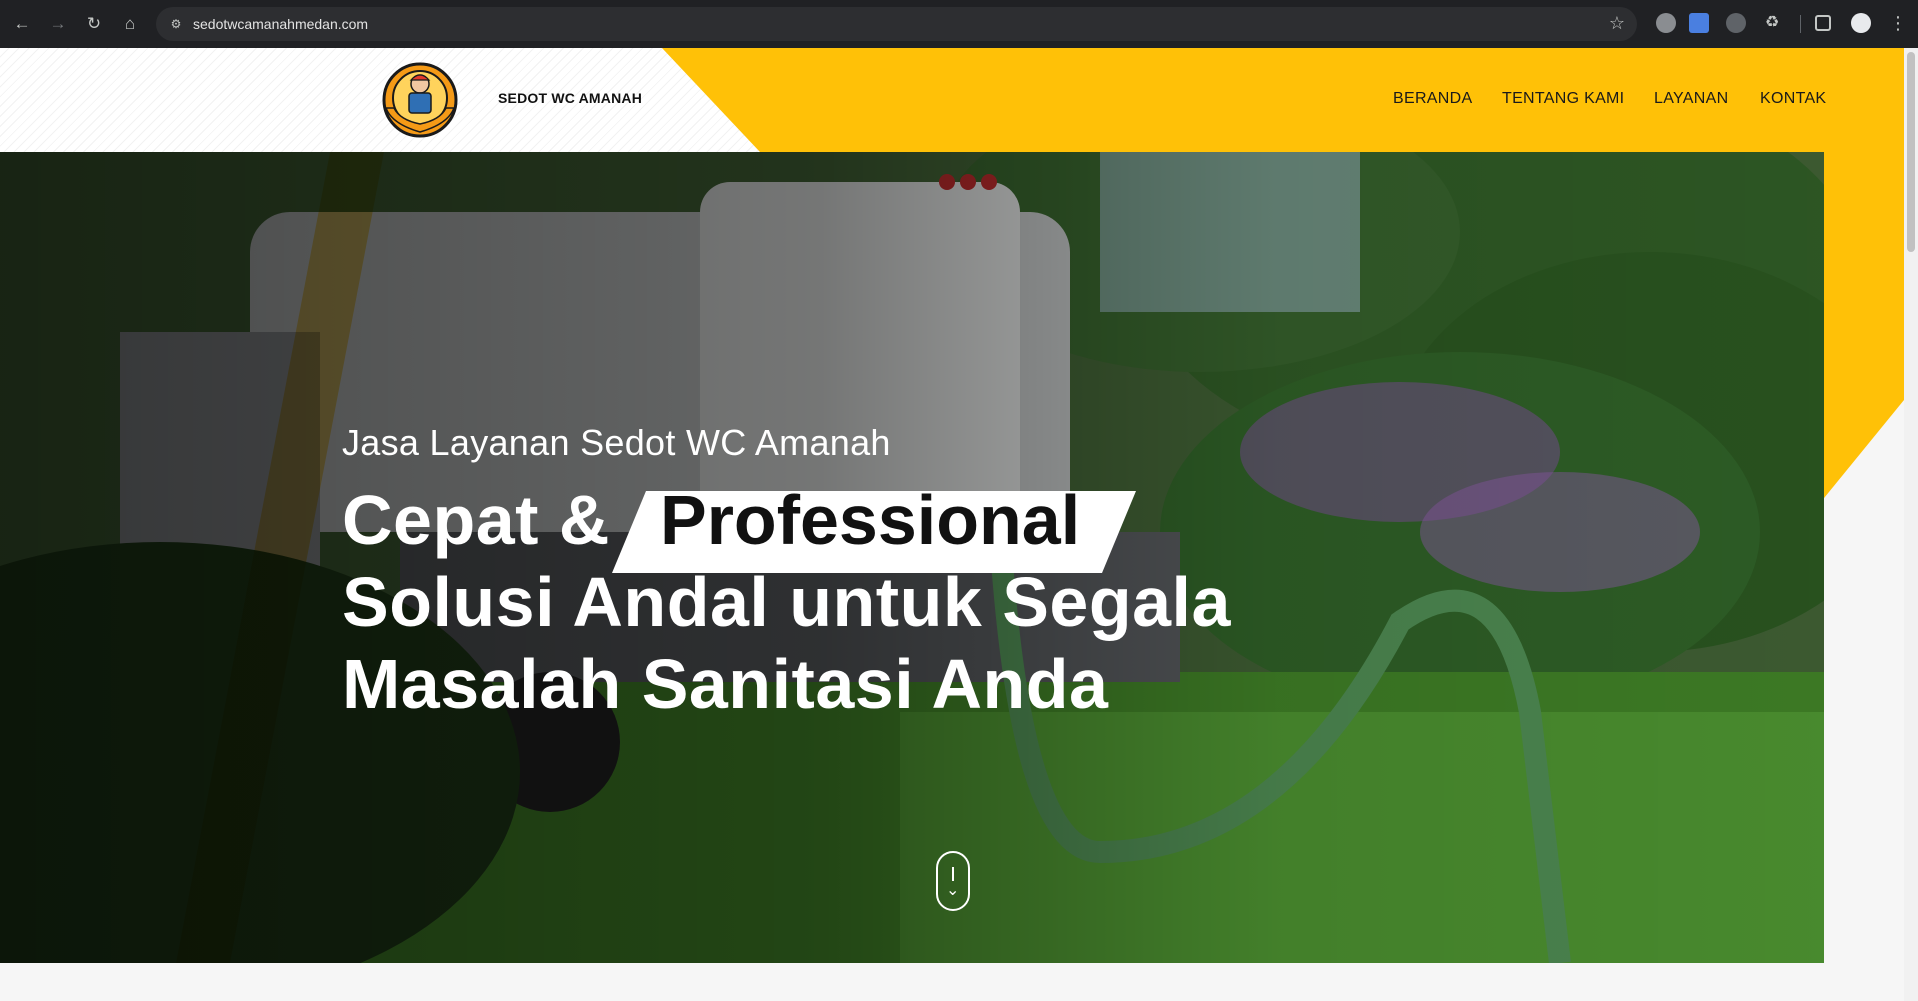 Image resolution: width=1918 pixels, height=1001 pixels. I want to click on nav-tentang-kami: TENTANG KAMI, so click(1563, 99).